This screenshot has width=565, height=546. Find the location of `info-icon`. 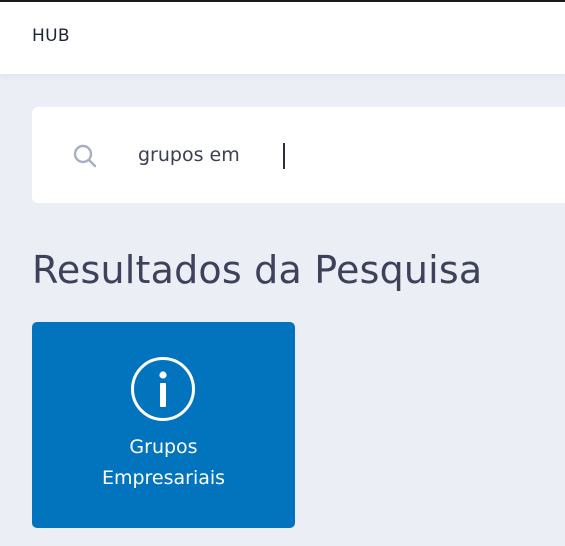

info-icon is located at coordinates (163, 389).